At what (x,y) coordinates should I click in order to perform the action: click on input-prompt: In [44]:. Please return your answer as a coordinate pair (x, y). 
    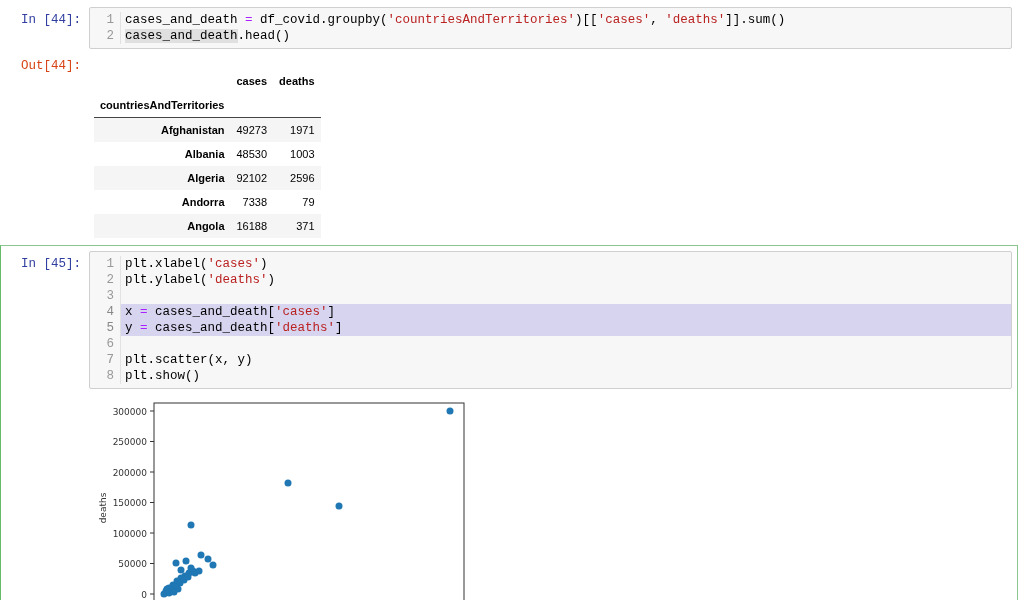
    Looking at the image, I should click on (51, 19).